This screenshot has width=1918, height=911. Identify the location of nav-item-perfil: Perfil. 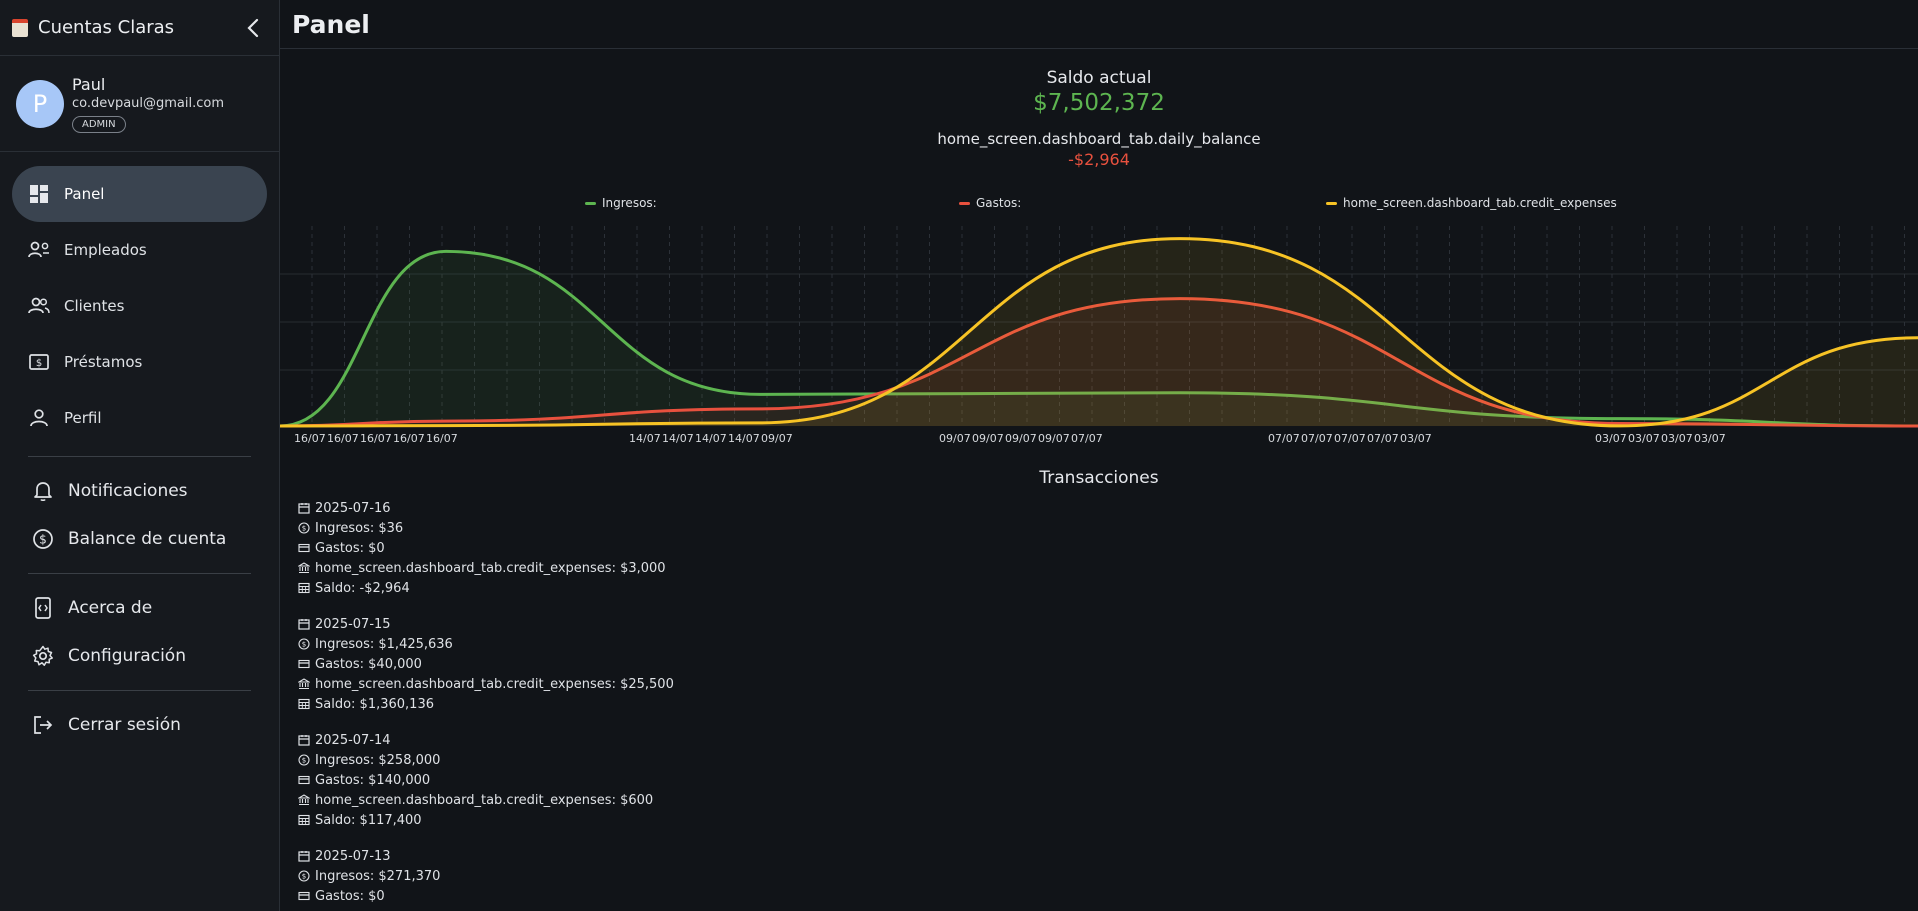
(139, 418).